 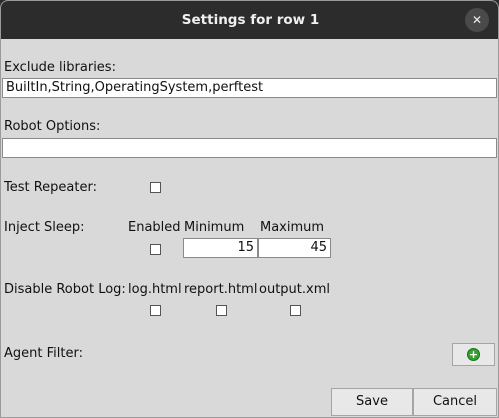 What do you see at coordinates (65, 289) in the screenshot?
I see `disable-robot-log-label: Disable Robot Log:` at bounding box center [65, 289].